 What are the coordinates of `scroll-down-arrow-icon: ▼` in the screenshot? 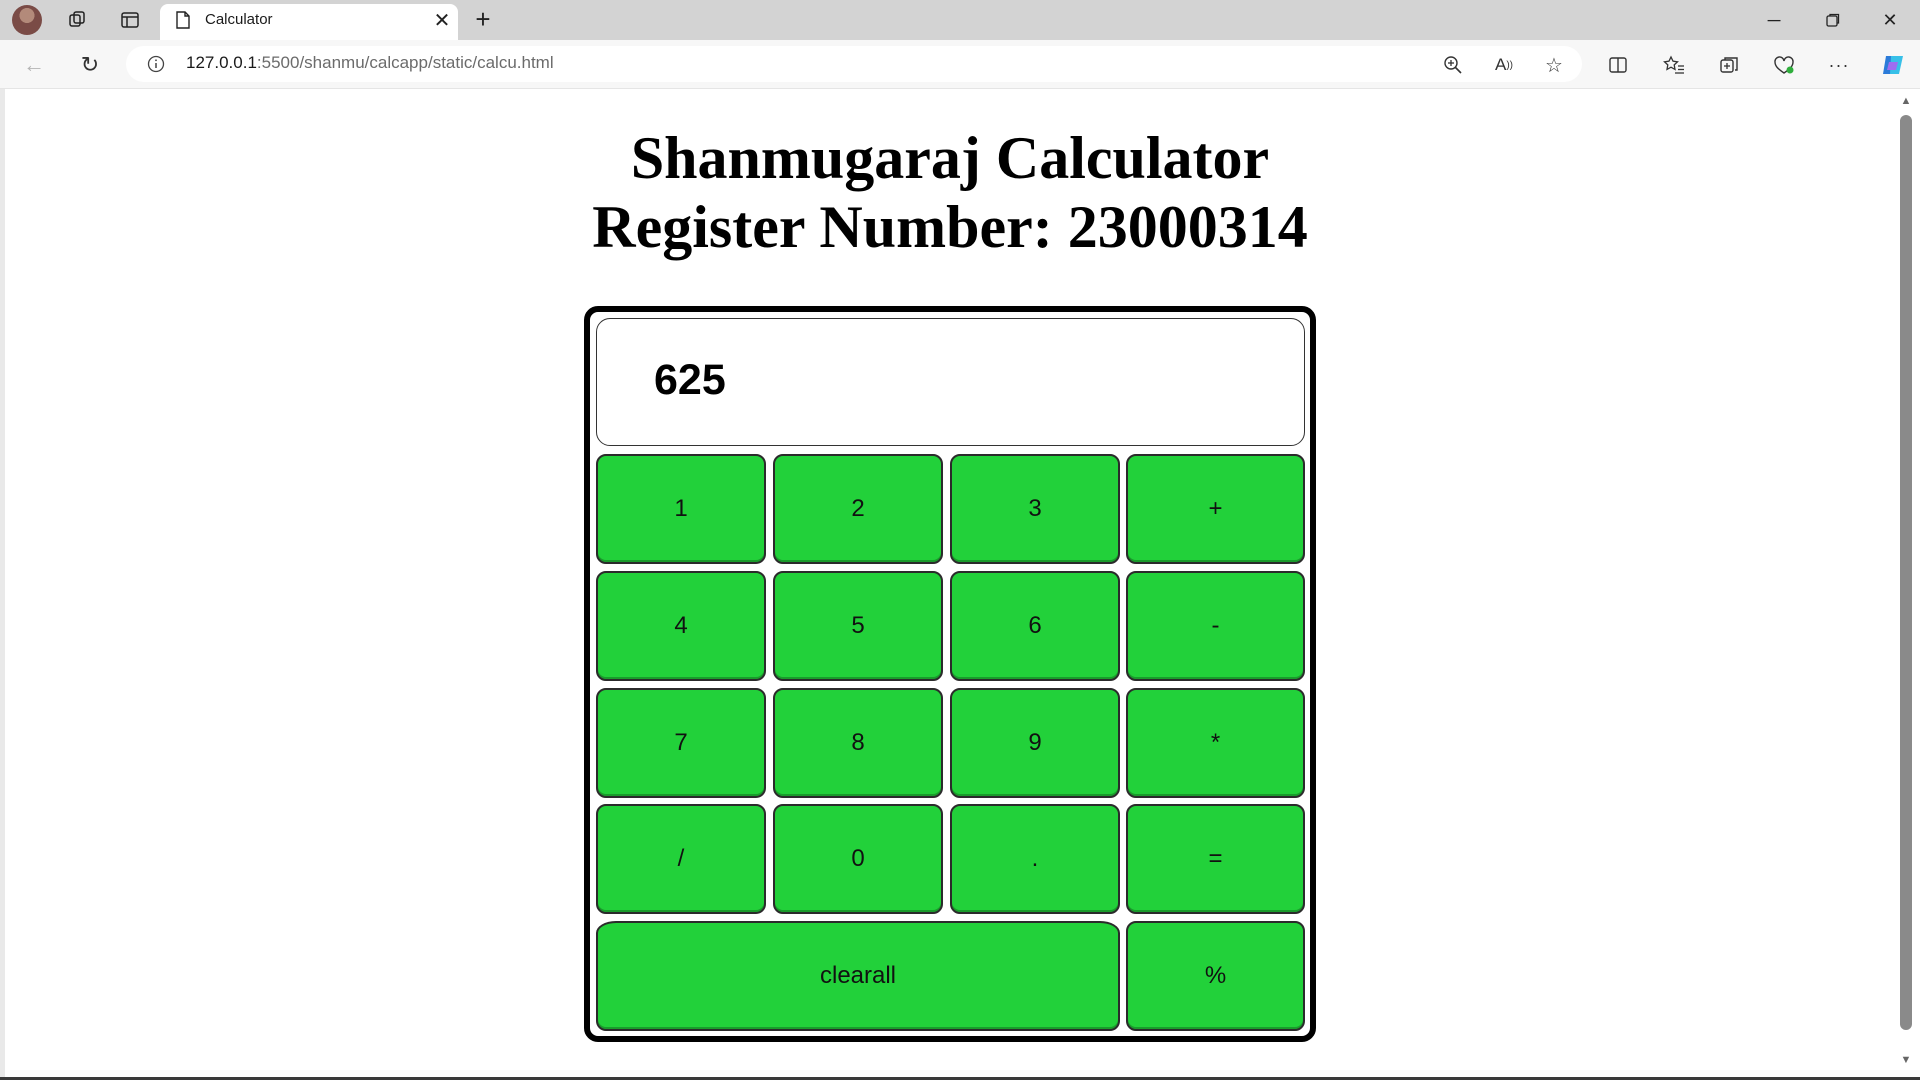 It's located at (1906, 1061).